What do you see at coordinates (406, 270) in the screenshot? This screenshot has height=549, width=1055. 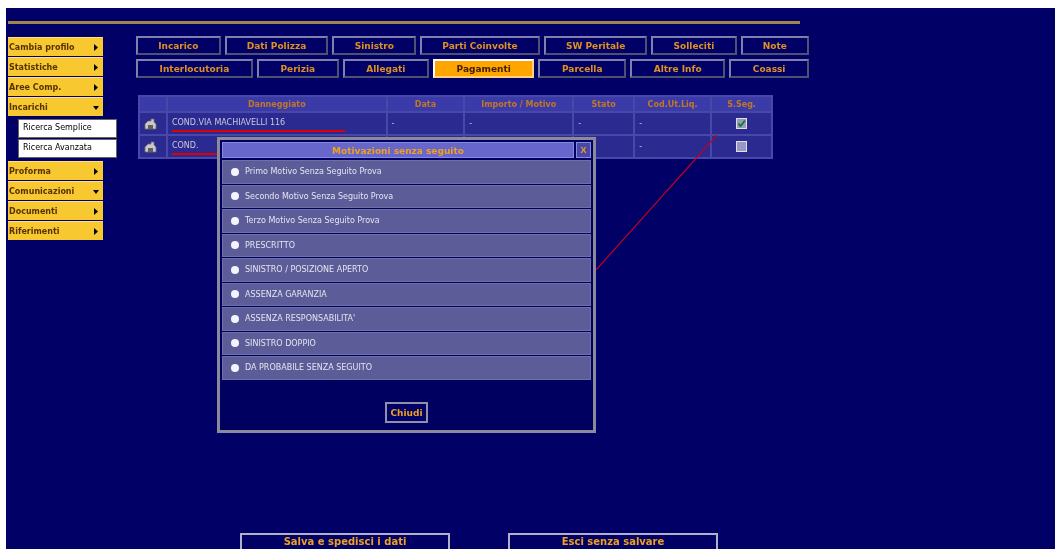 I see `radio-option: SINISTRO / POSIZIONE APERTO` at bounding box center [406, 270].